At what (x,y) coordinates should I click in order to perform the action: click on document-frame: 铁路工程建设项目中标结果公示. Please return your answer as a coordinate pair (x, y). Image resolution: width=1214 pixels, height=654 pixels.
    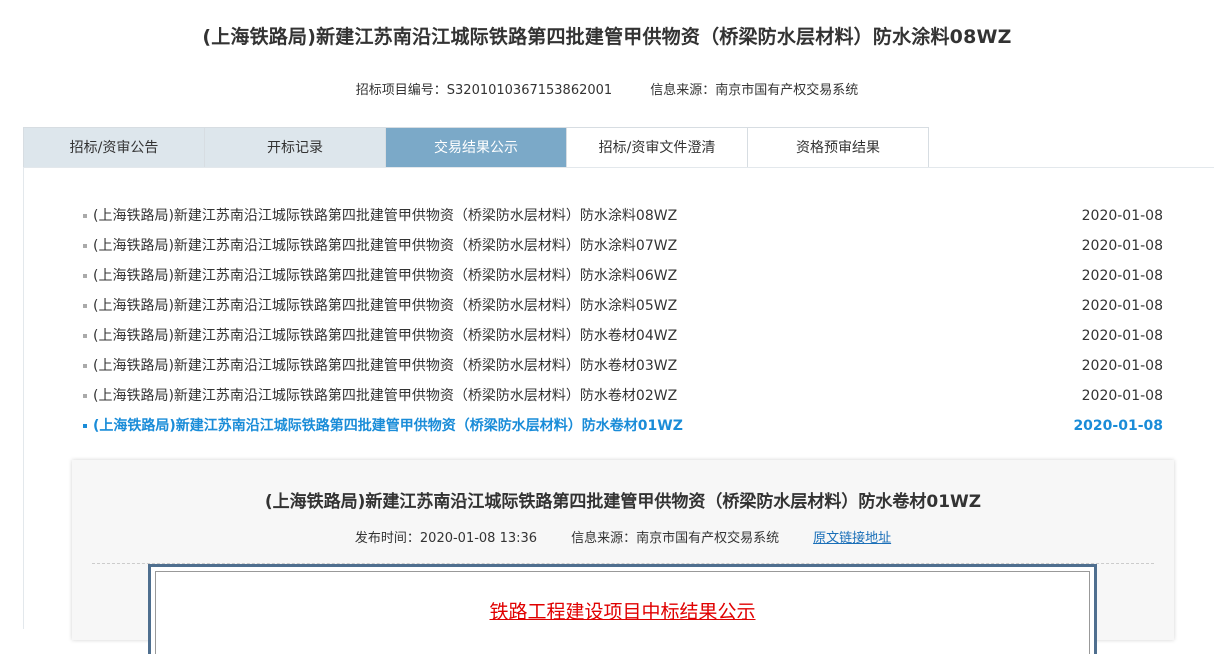
    Looking at the image, I should click on (622, 609).